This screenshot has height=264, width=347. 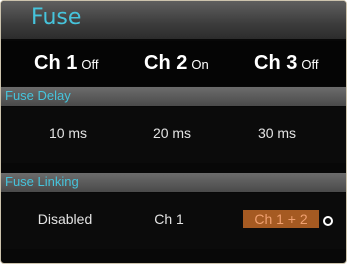 I want to click on page-title: Fuse, so click(x=56, y=17).